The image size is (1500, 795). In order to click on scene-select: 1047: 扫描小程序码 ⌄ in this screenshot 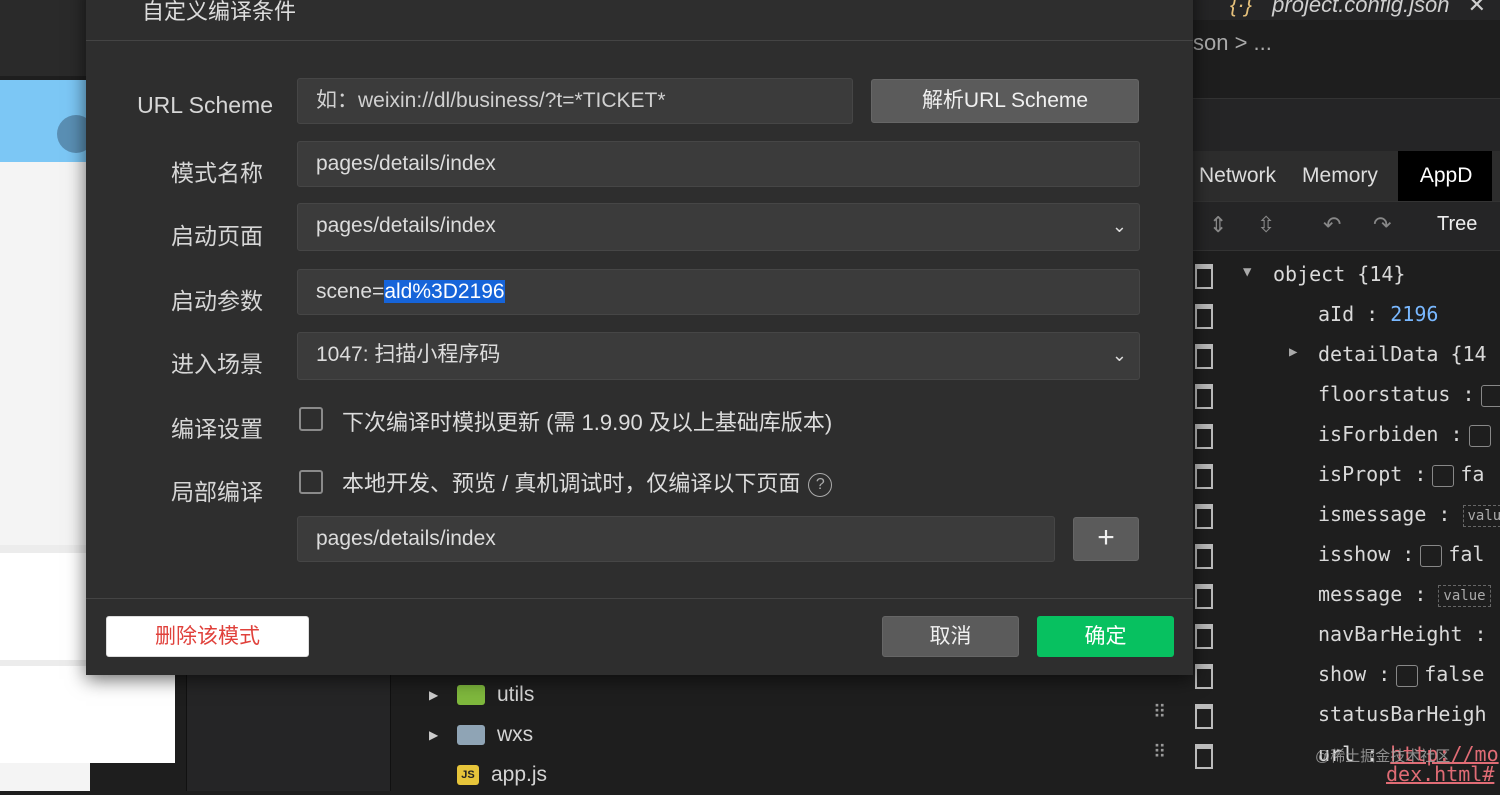, I will do `click(718, 356)`.